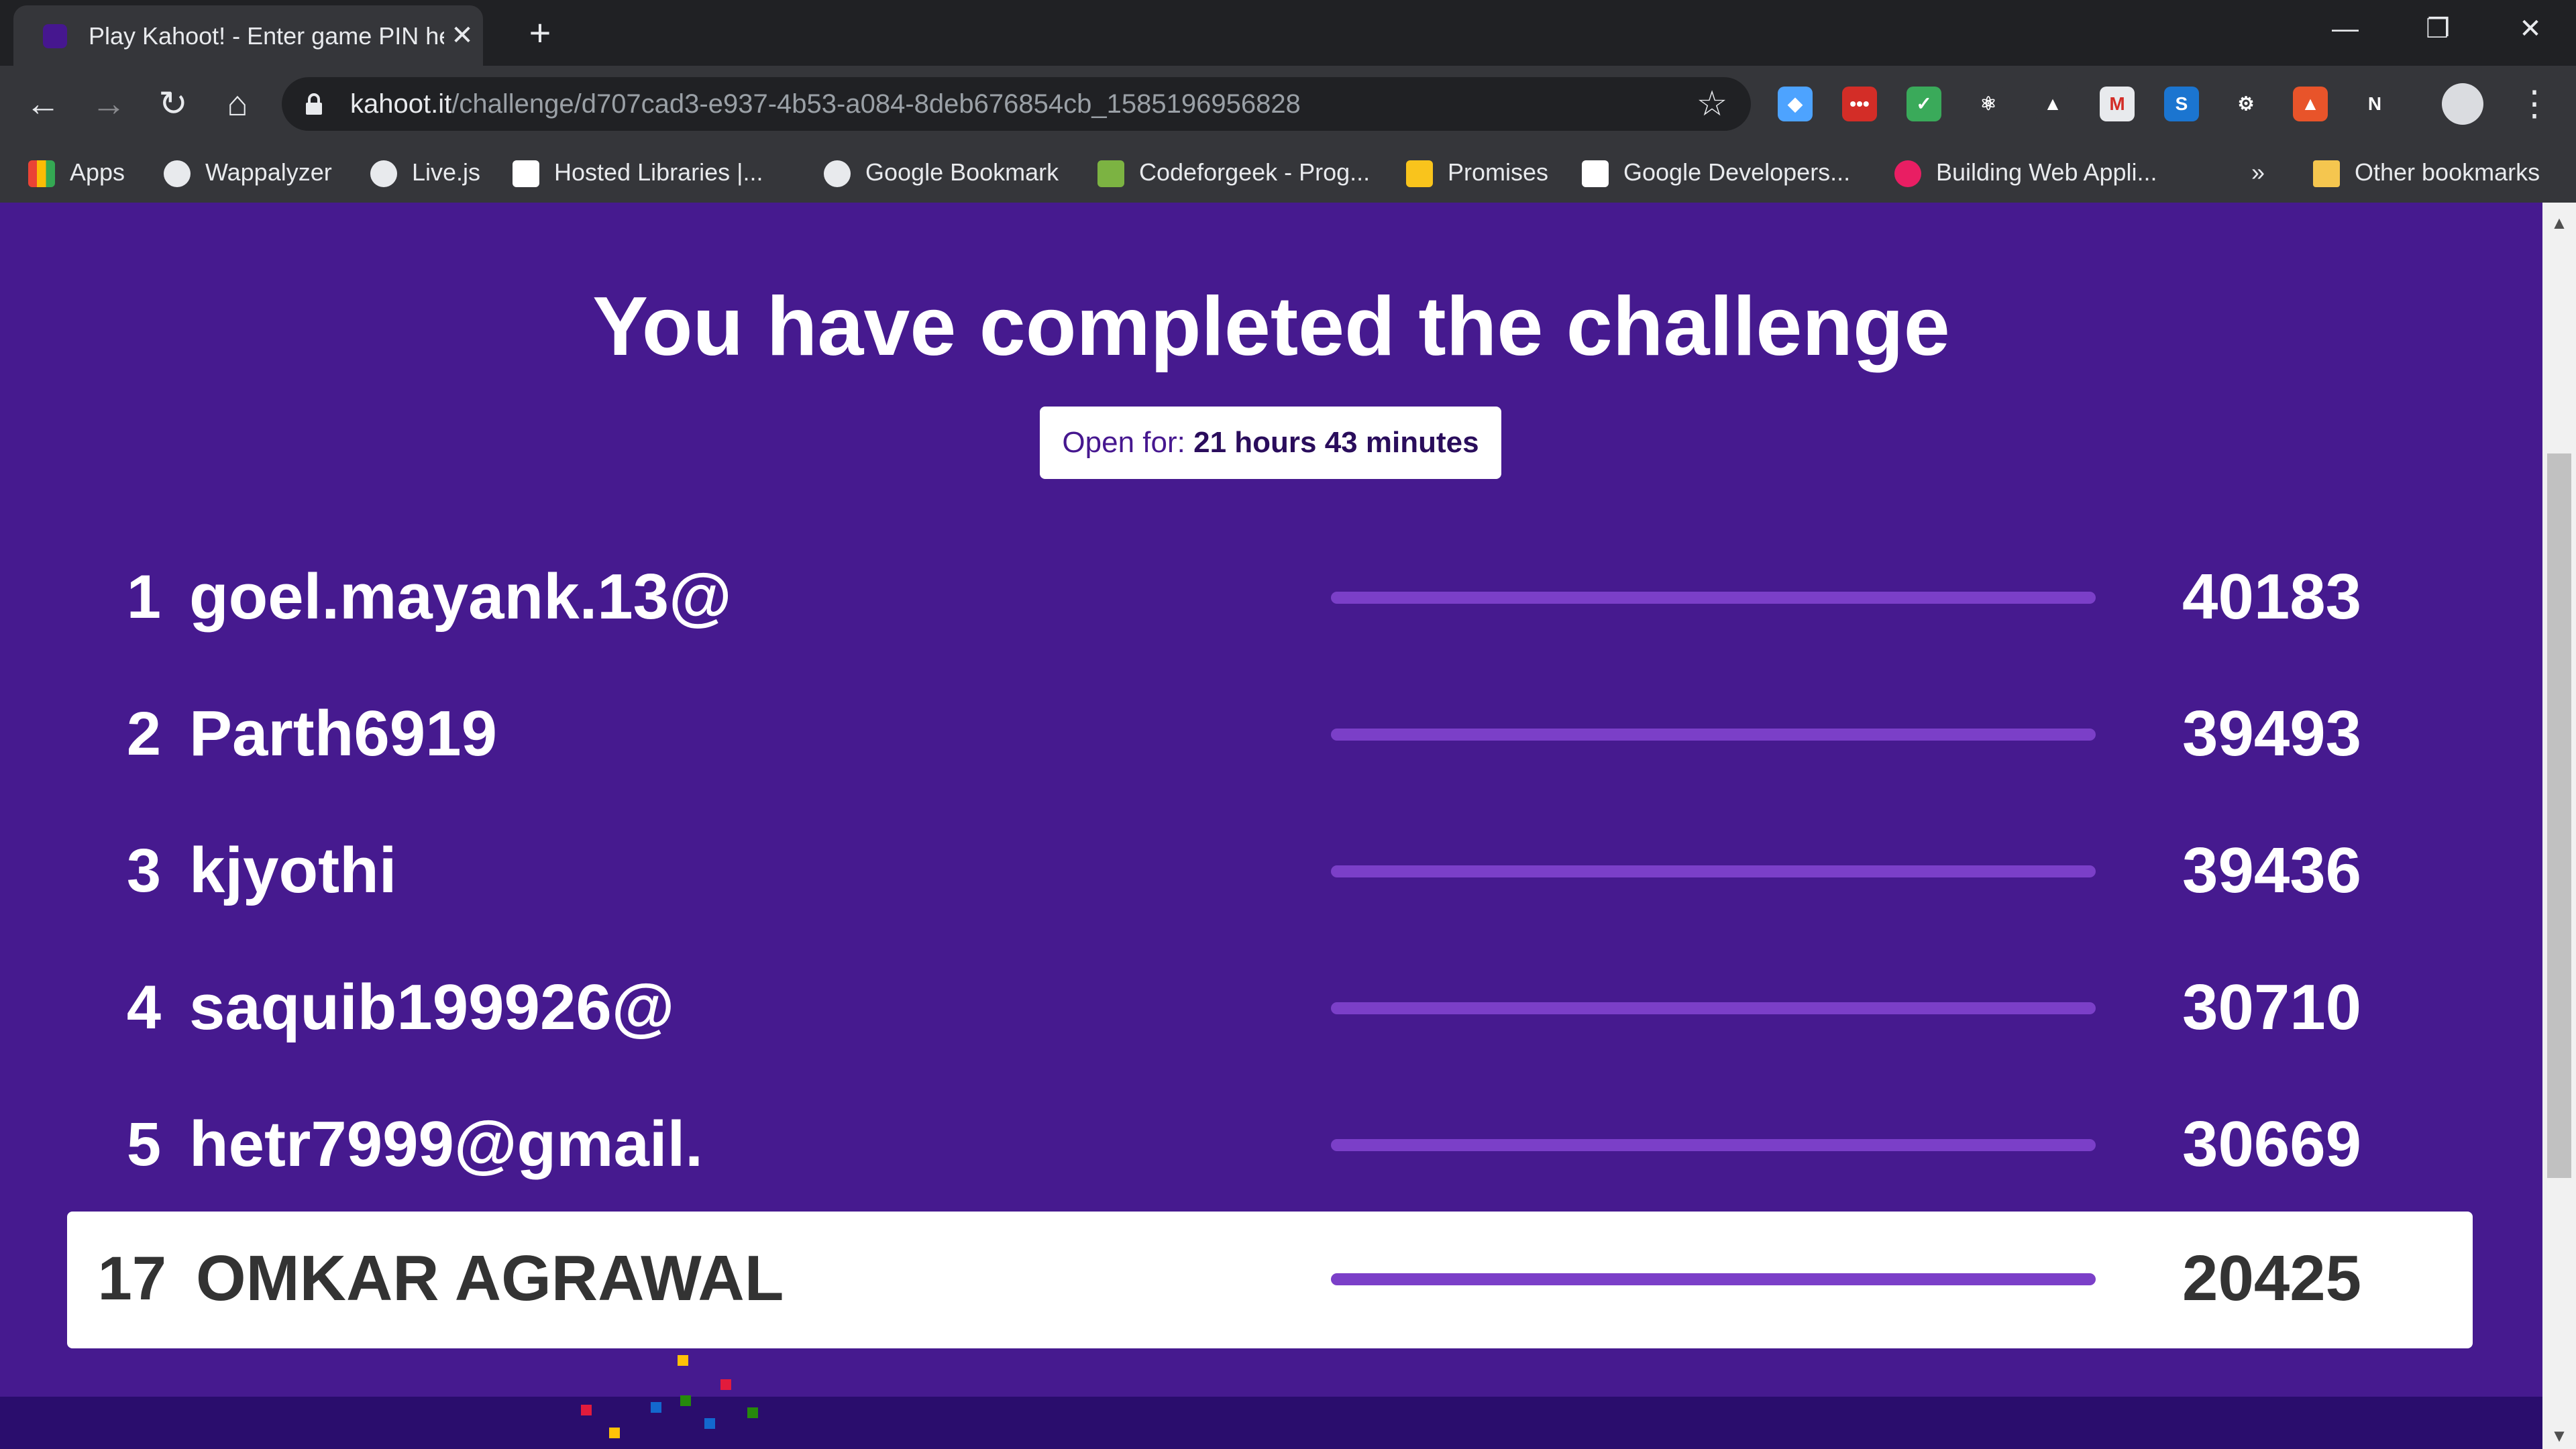  Describe the element at coordinates (2271, 1007) in the screenshot. I see `player-score: 30710` at that location.